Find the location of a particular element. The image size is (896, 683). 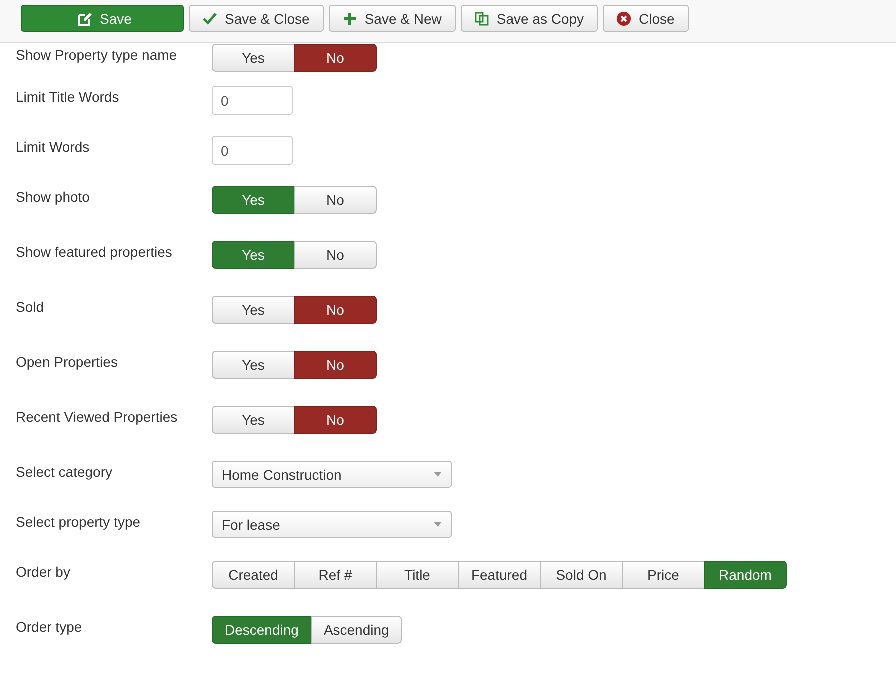

toolbar-button: Save as Copy is located at coordinates (529, 18).